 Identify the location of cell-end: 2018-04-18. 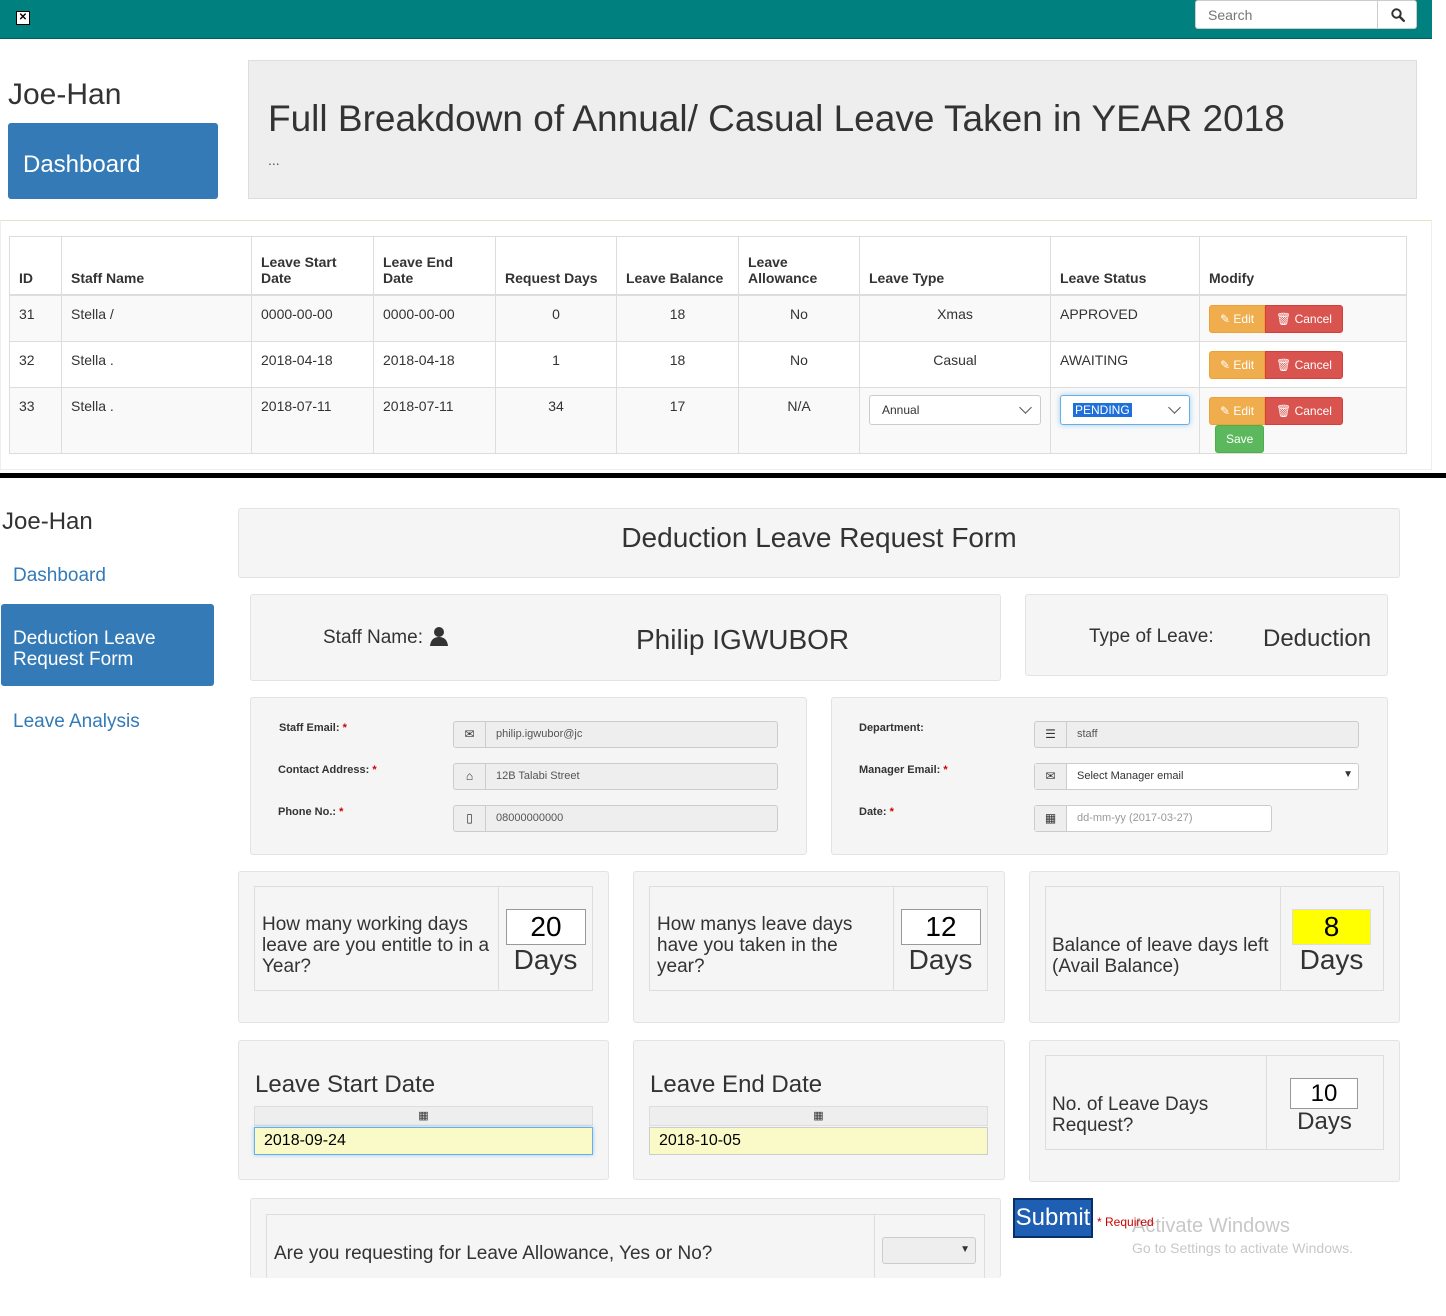
(434, 364).